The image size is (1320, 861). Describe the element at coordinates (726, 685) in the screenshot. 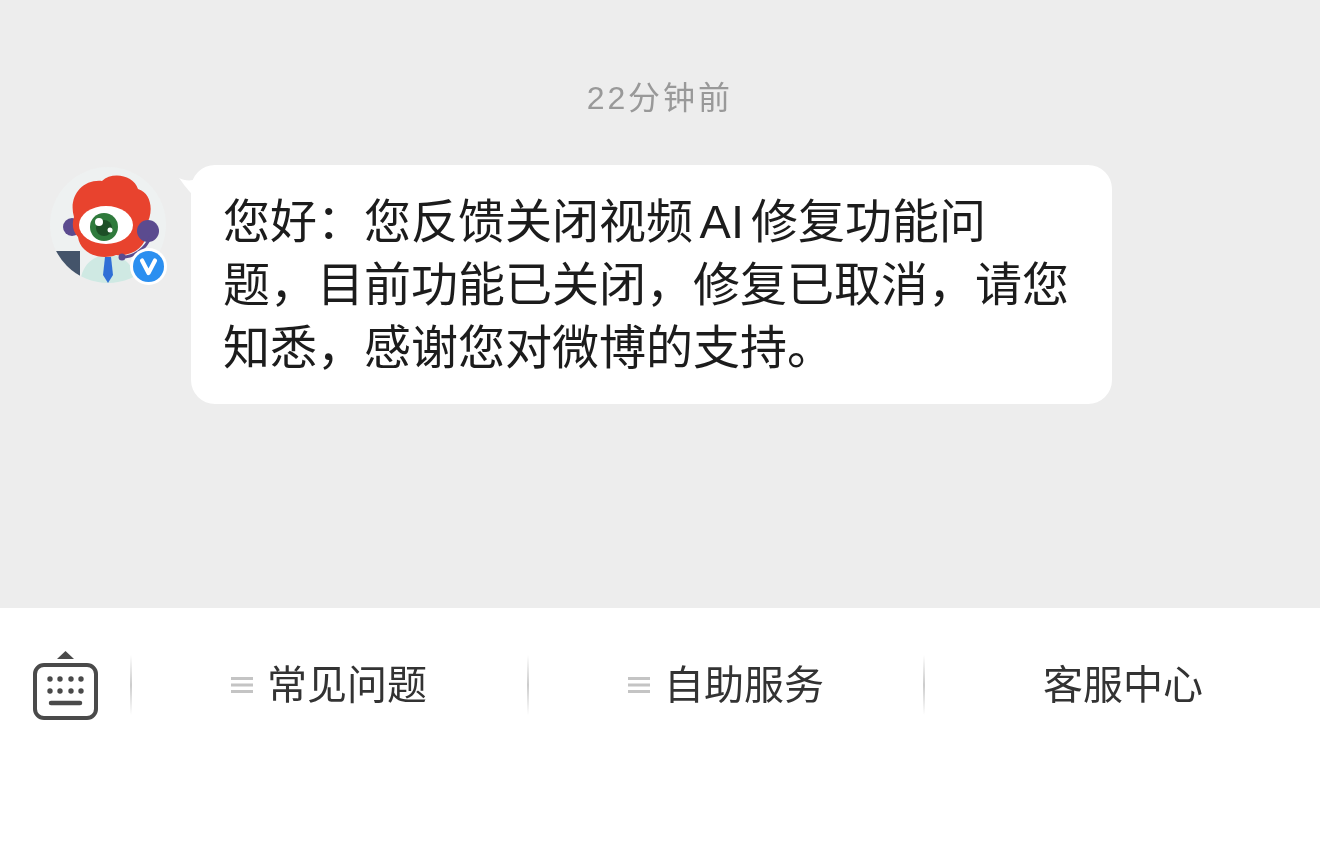

I see `menu-button: 自助服务` at that location.